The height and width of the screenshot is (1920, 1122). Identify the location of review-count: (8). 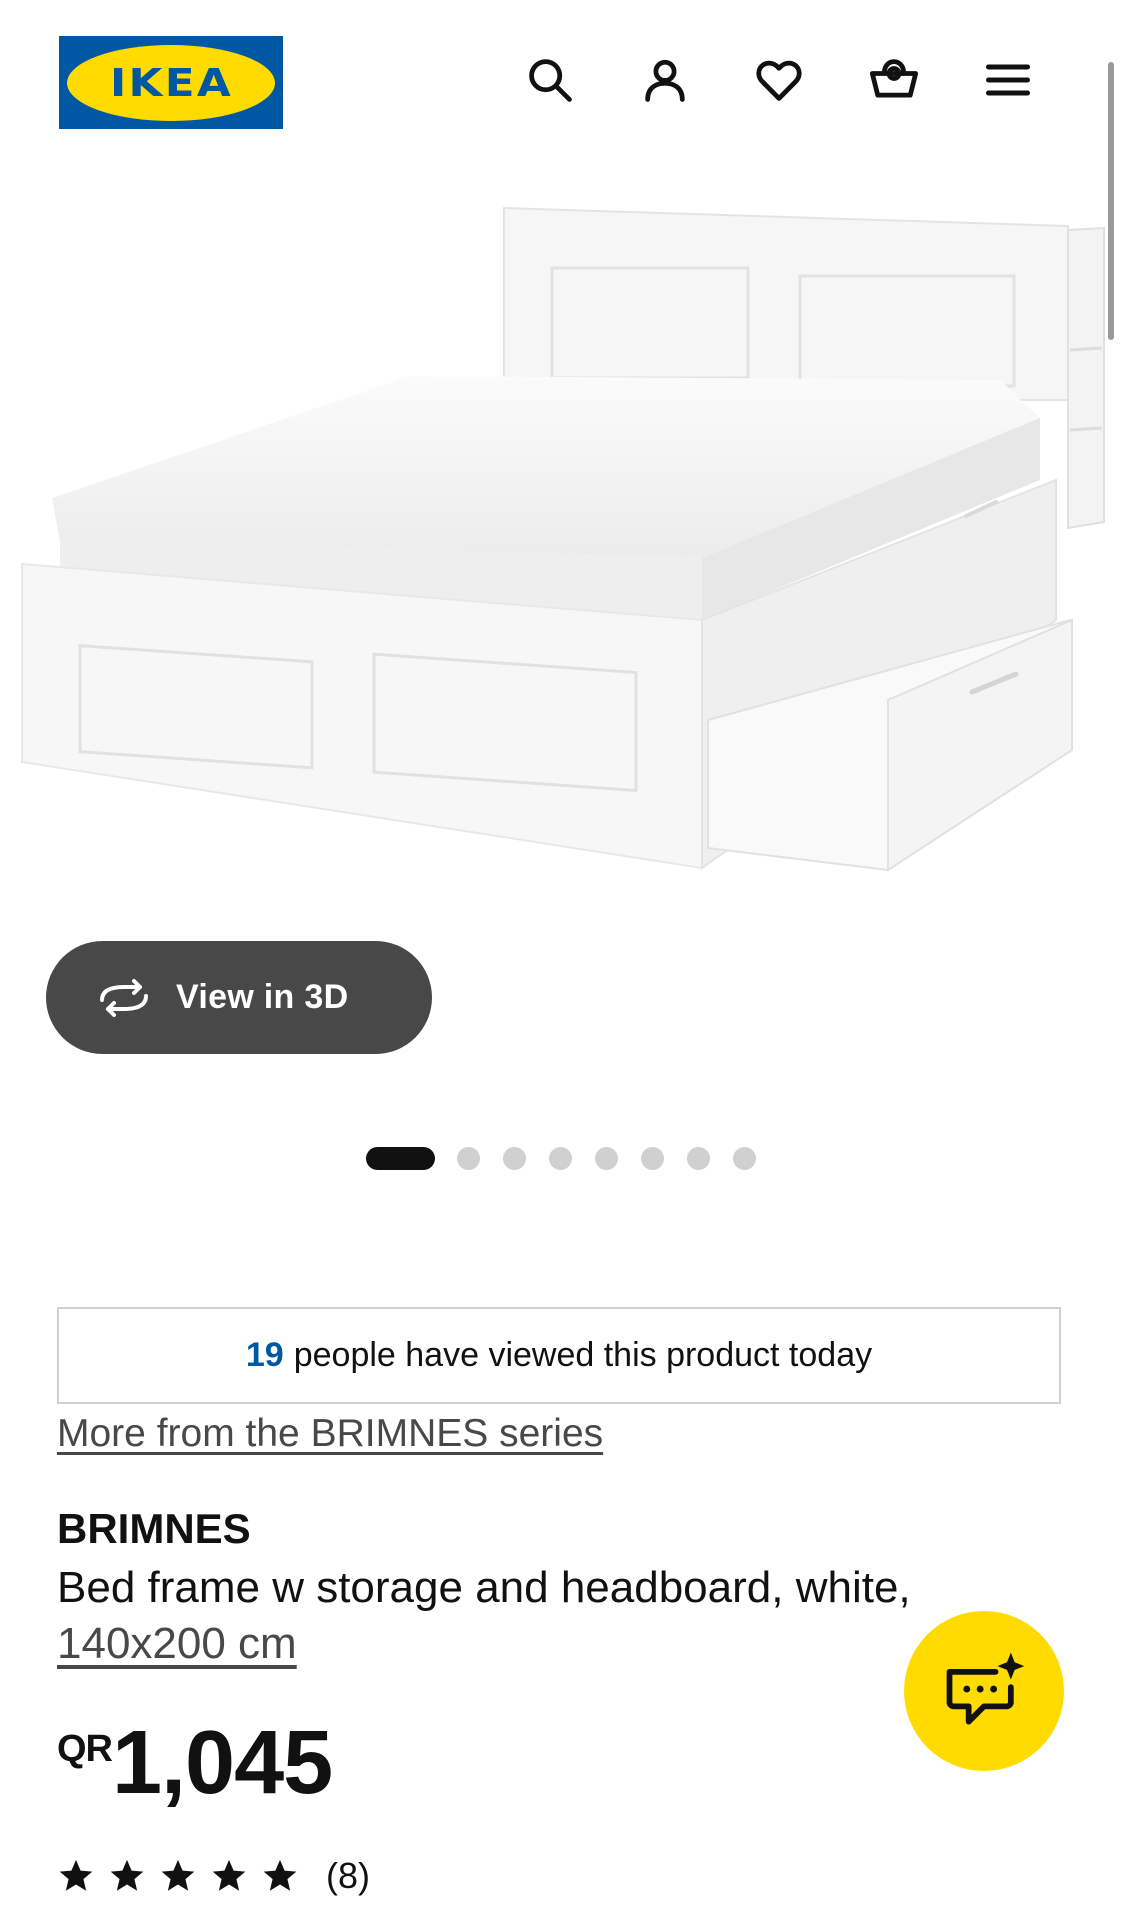
(348, 1875).